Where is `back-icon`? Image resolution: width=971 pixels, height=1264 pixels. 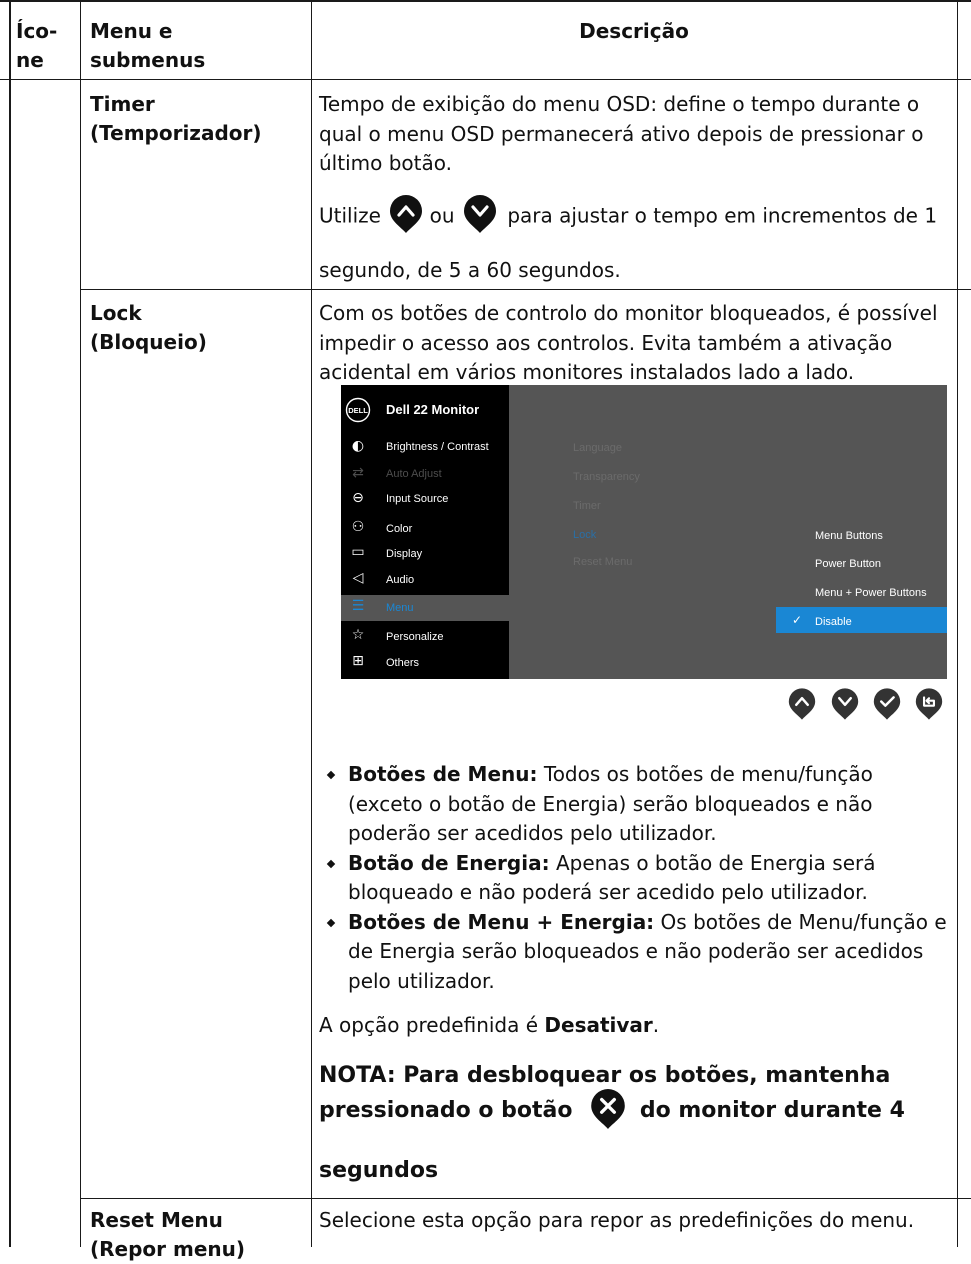
back-icon is located at coordinates (929, 704).